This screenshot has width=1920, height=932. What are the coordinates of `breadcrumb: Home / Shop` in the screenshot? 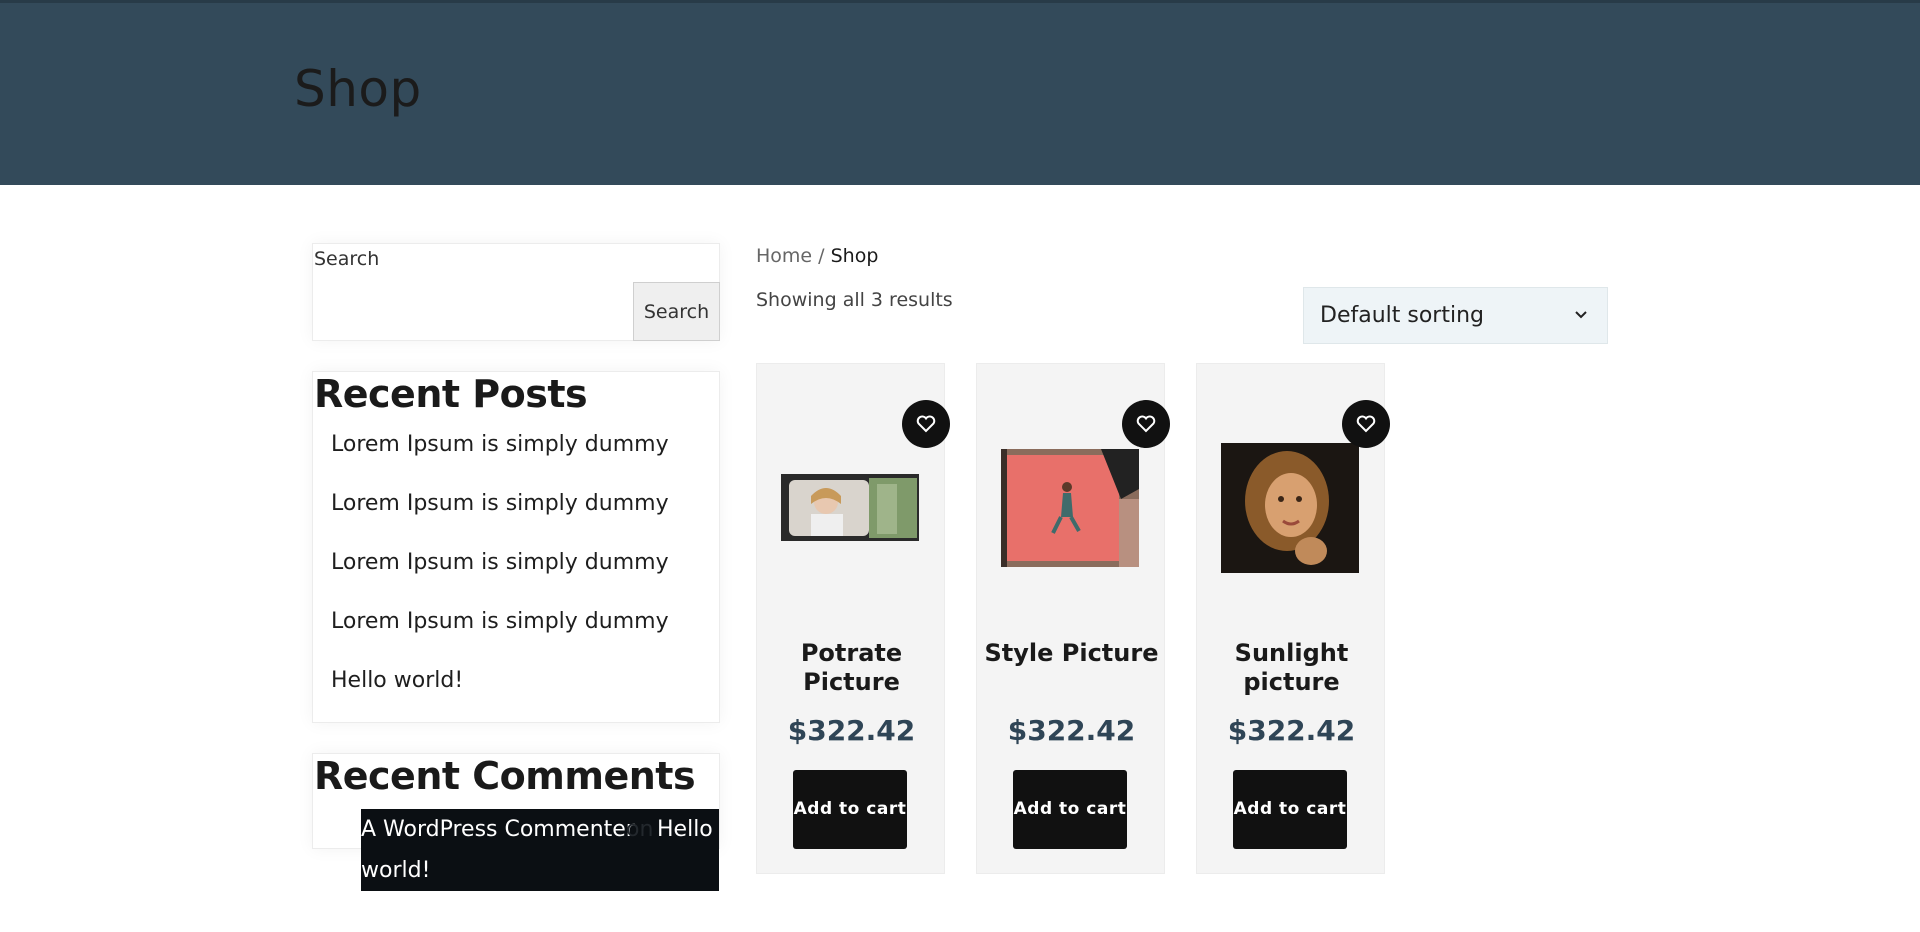 It's located at (817, 256).